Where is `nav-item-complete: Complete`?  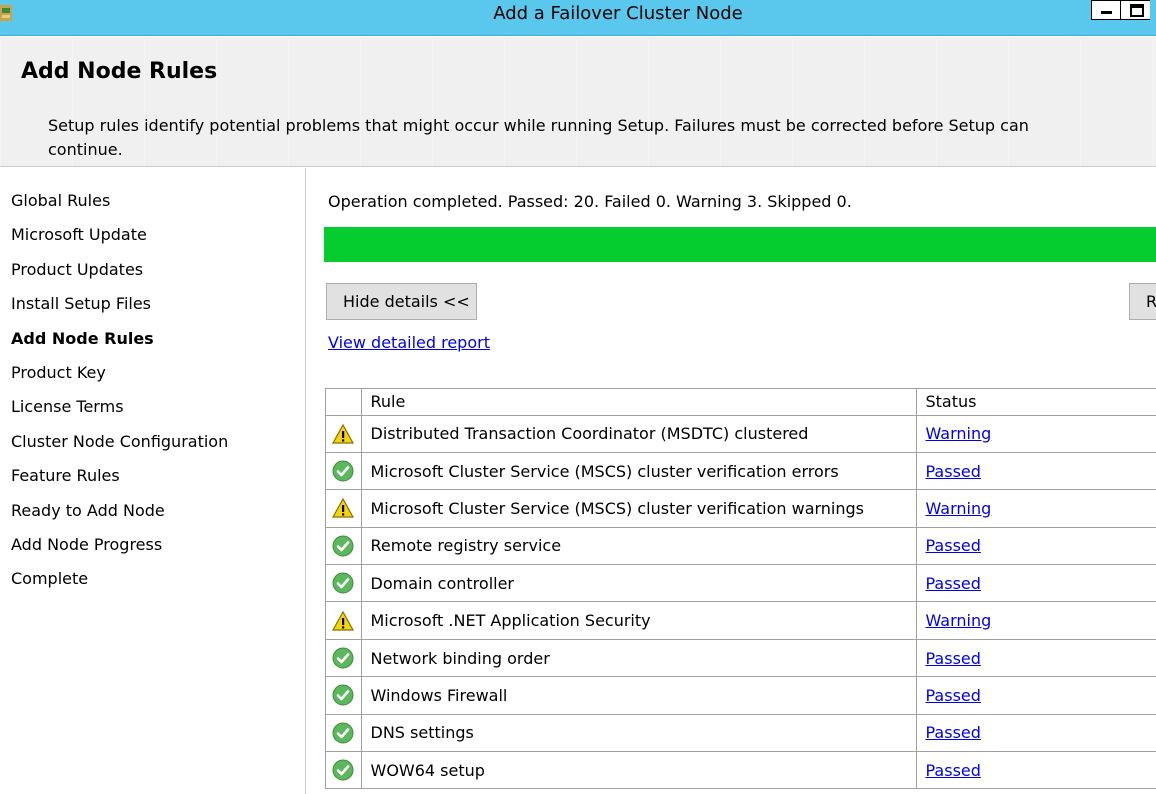
nav-item-complete: Complete is located at coordinates (49, 578).